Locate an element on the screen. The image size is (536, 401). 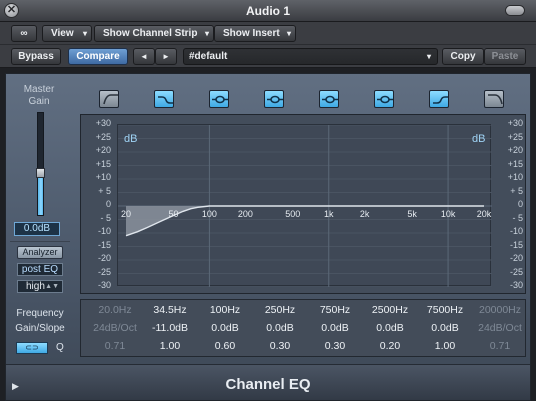
band-3-gain-value: 0.0dB is located at coordinates (225, 328).